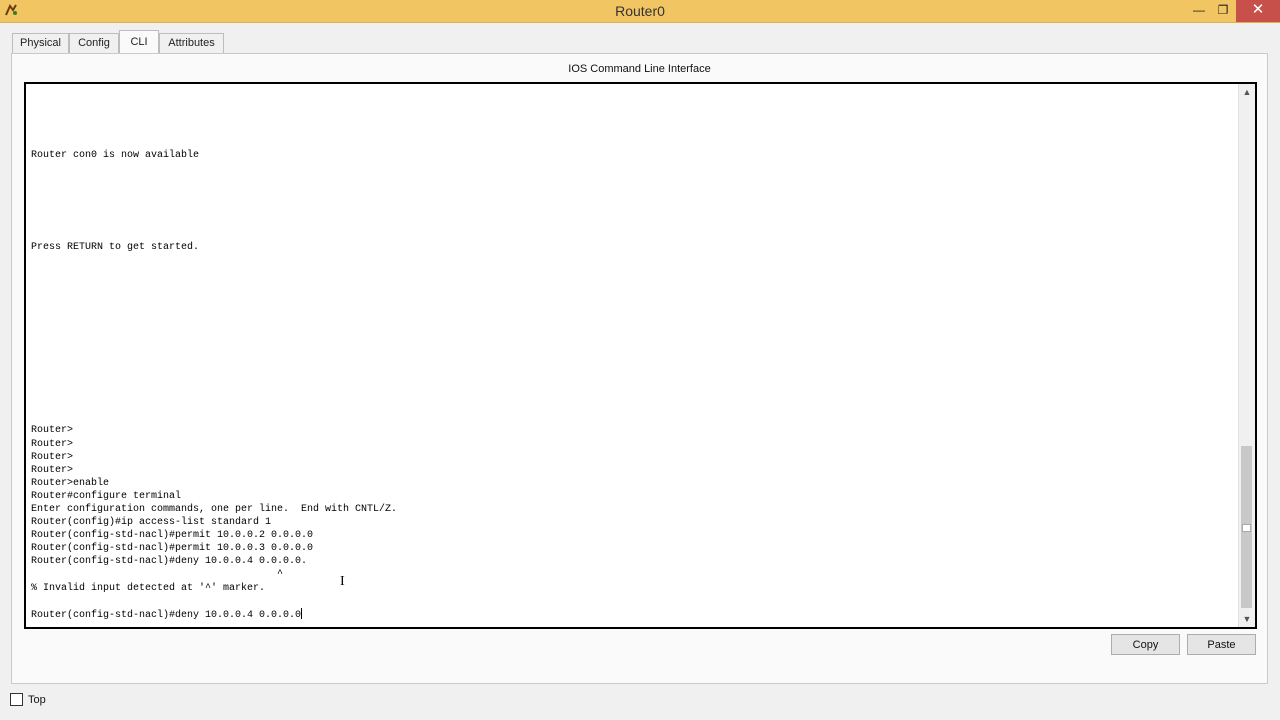 This screenshot has width=1280, height=720. Describe the element at coordinates (37, 700) in the screenshot. I see `top-label: Top` at that location.